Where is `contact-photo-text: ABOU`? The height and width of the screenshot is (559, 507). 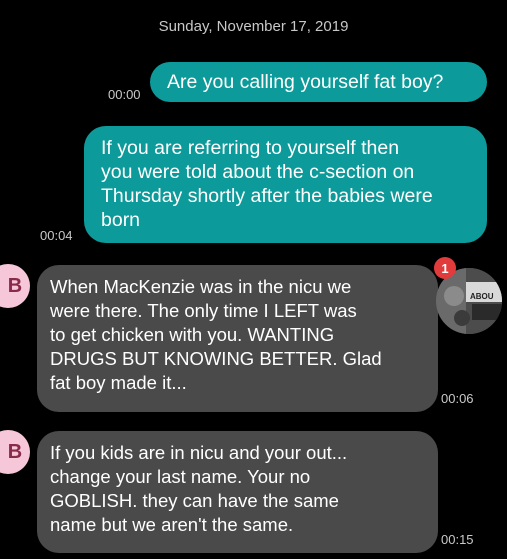 contact-photo-text: ABOU is located at coordinates (482, 296).